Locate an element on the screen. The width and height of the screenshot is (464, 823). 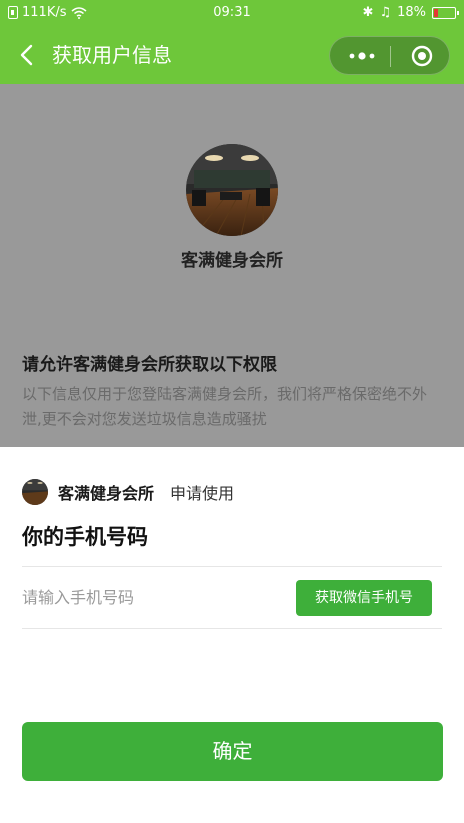
app-avatar-large is located at coordinates (232, 190).